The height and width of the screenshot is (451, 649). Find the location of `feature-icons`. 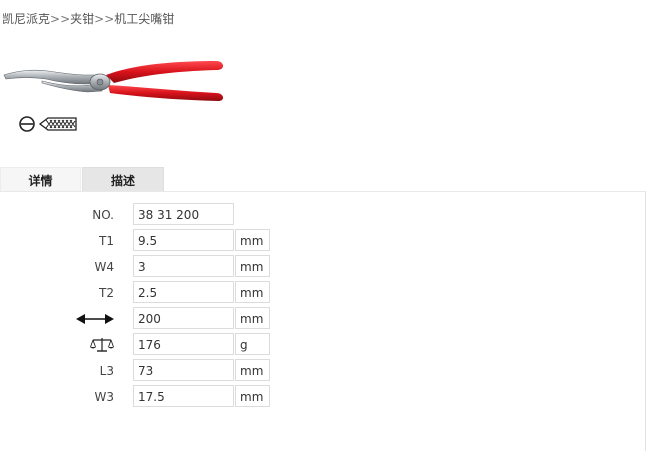

feature-icons is located at coordinates (48, 124).